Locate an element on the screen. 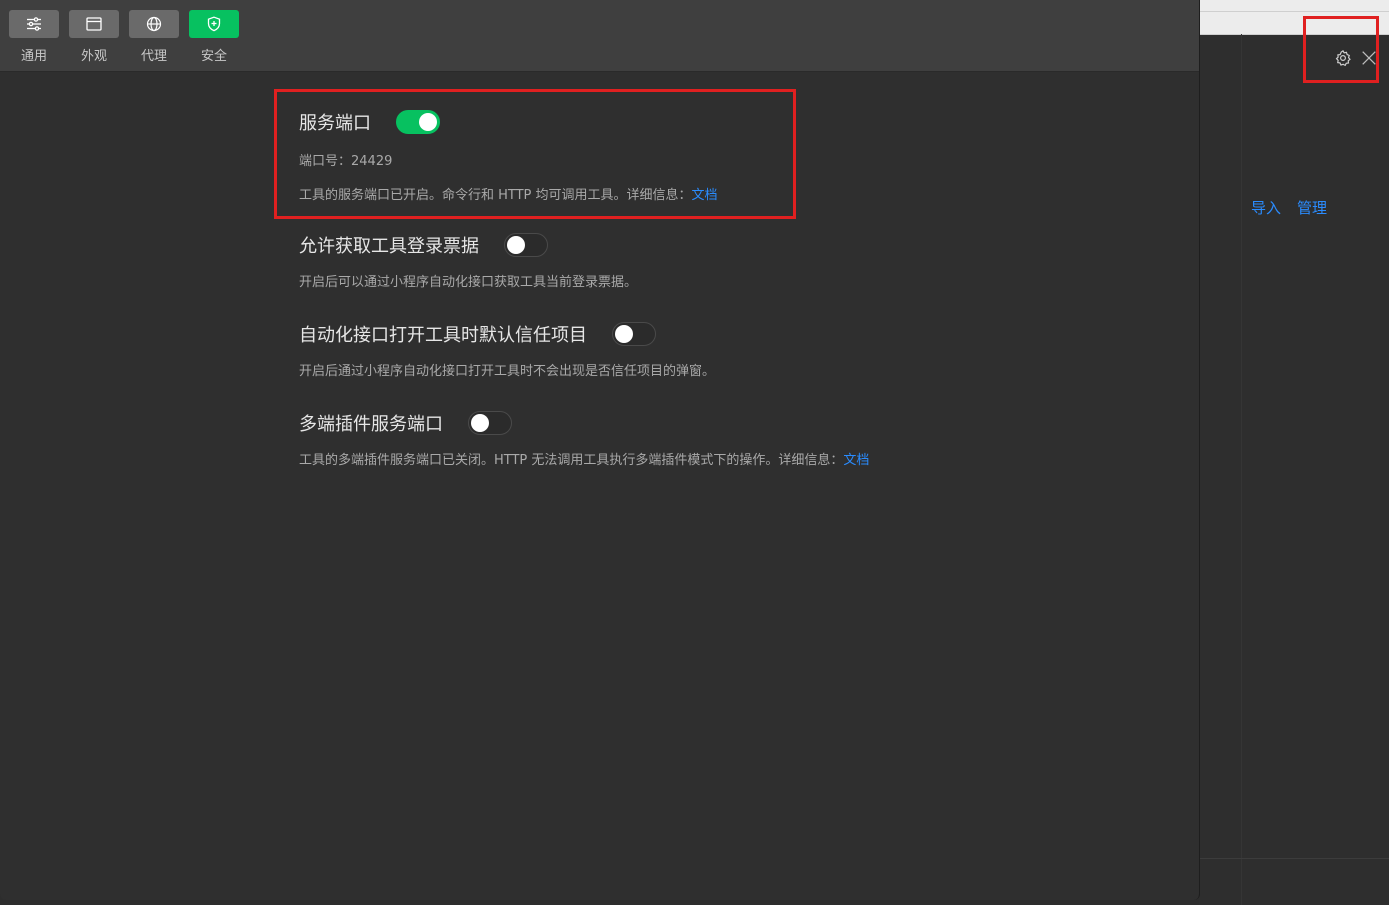  window-icon is located at coordinates (94, 24).